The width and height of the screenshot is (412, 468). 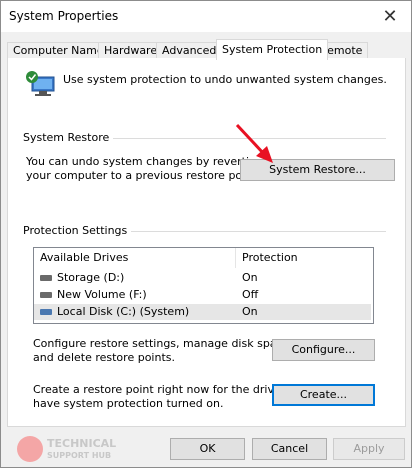 I want to click on column-divider, so click(x=235, y=258).